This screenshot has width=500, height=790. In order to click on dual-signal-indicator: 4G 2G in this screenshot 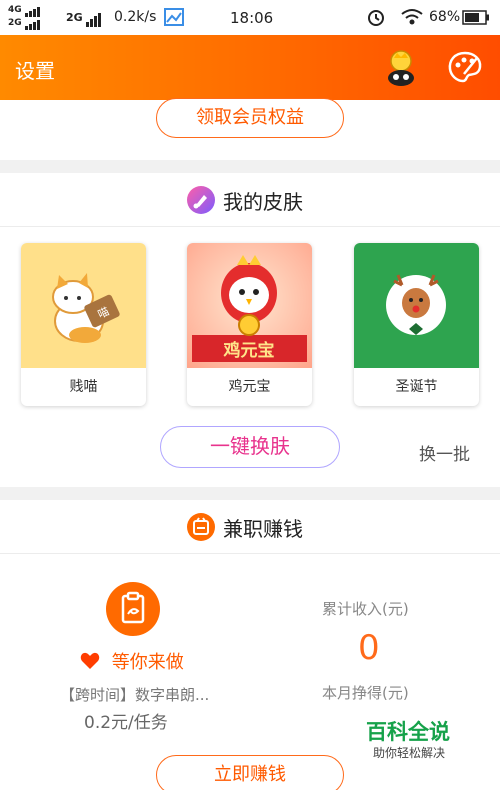, I will do `click(24, 17)`.